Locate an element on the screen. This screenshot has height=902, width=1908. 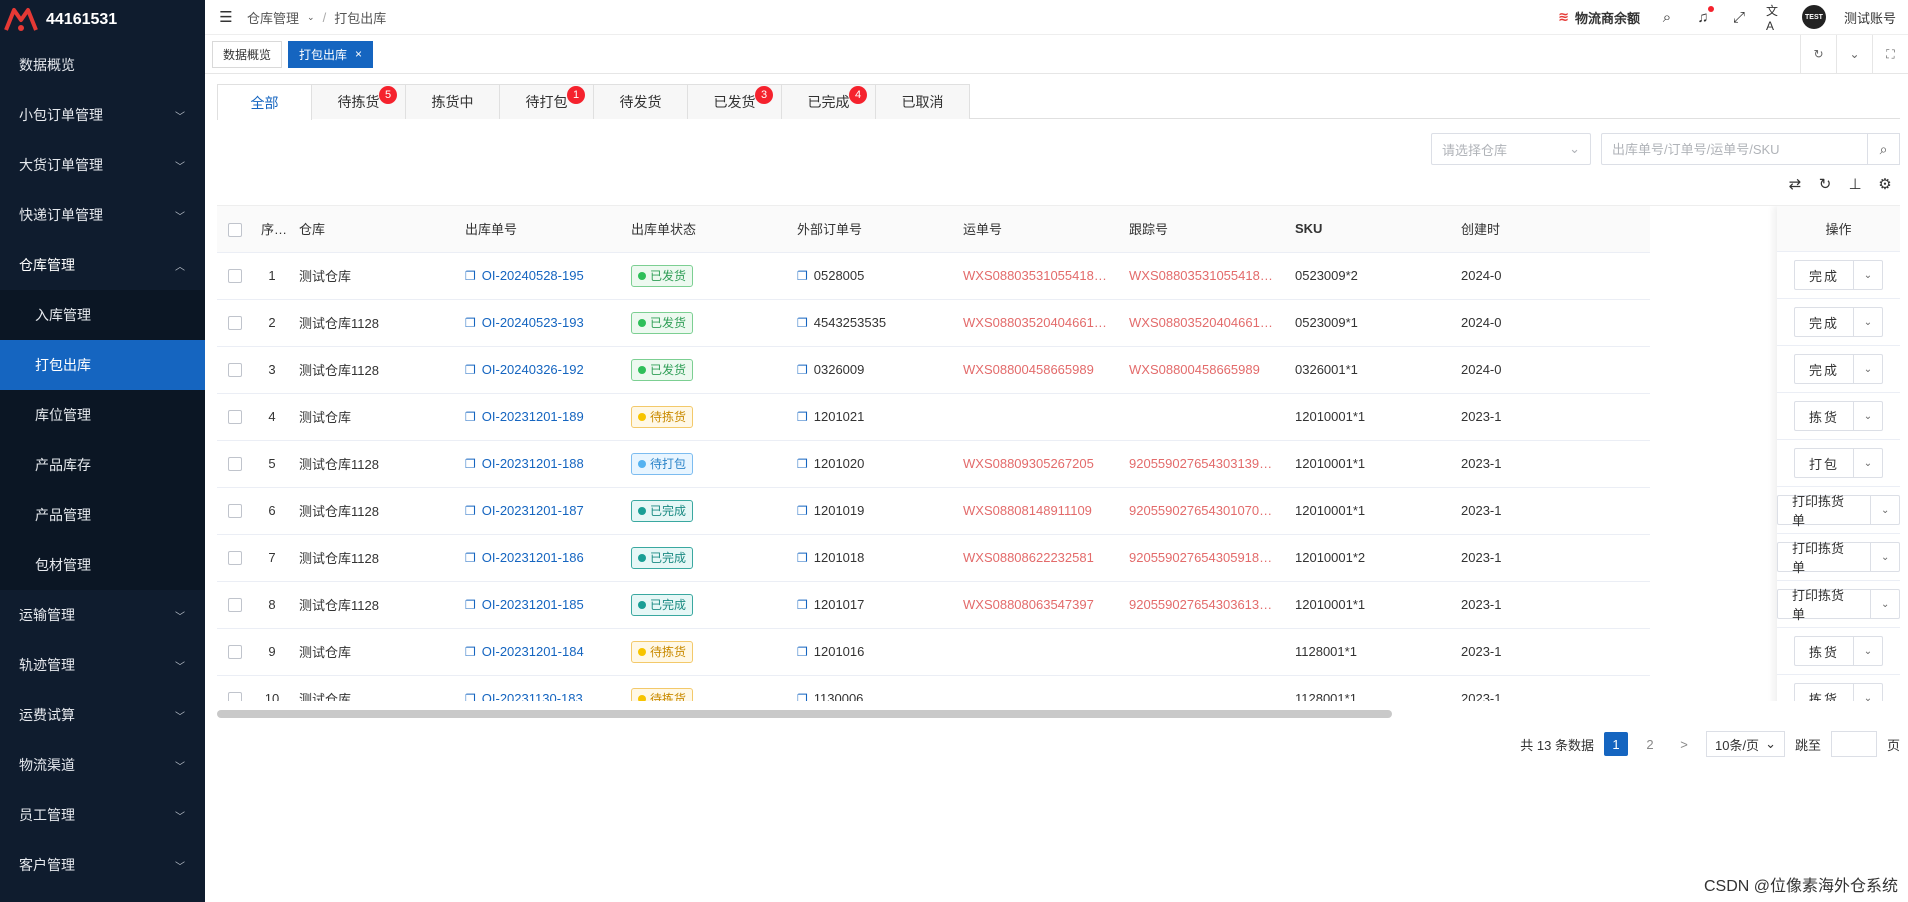
close-icon: × is located at coordinates (358, 54).